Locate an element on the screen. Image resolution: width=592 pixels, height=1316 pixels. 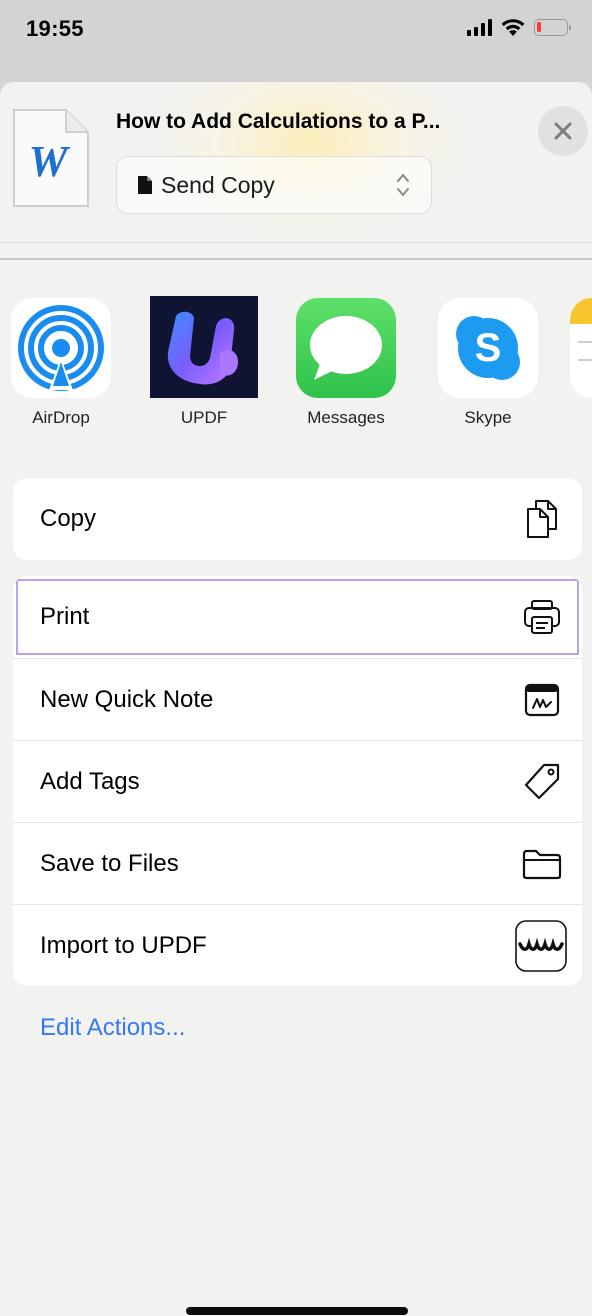
action-save-to-files: Save to Files is located at coordinates (297, 863).